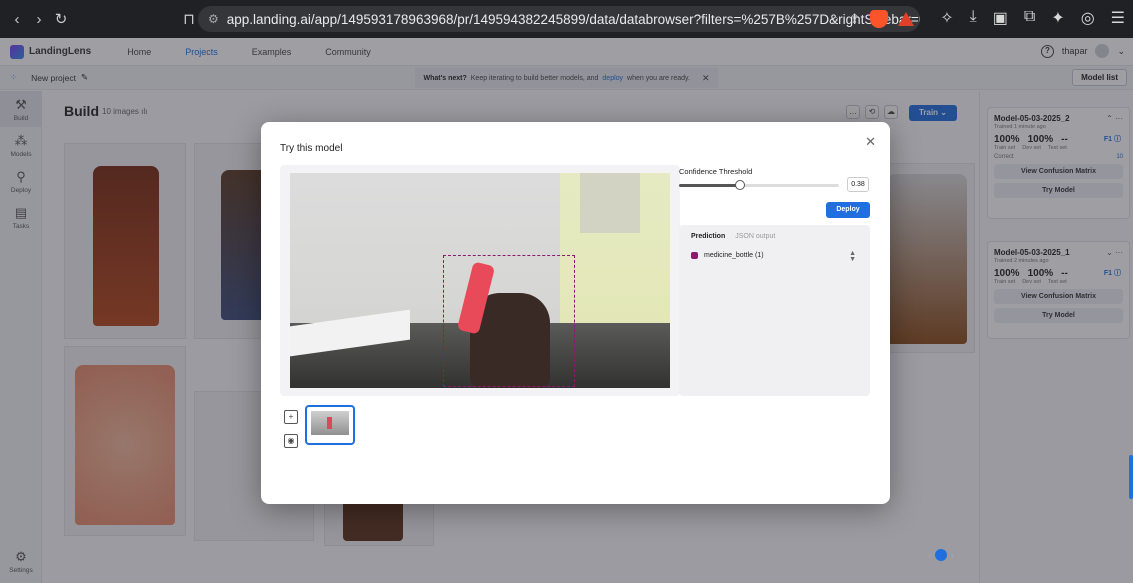 This screenshot has width=1133, height=583. What do you see at coordinates (1131, 477) in the screenshot?
I see `scrollbar` at bounding box center [1131, 477].